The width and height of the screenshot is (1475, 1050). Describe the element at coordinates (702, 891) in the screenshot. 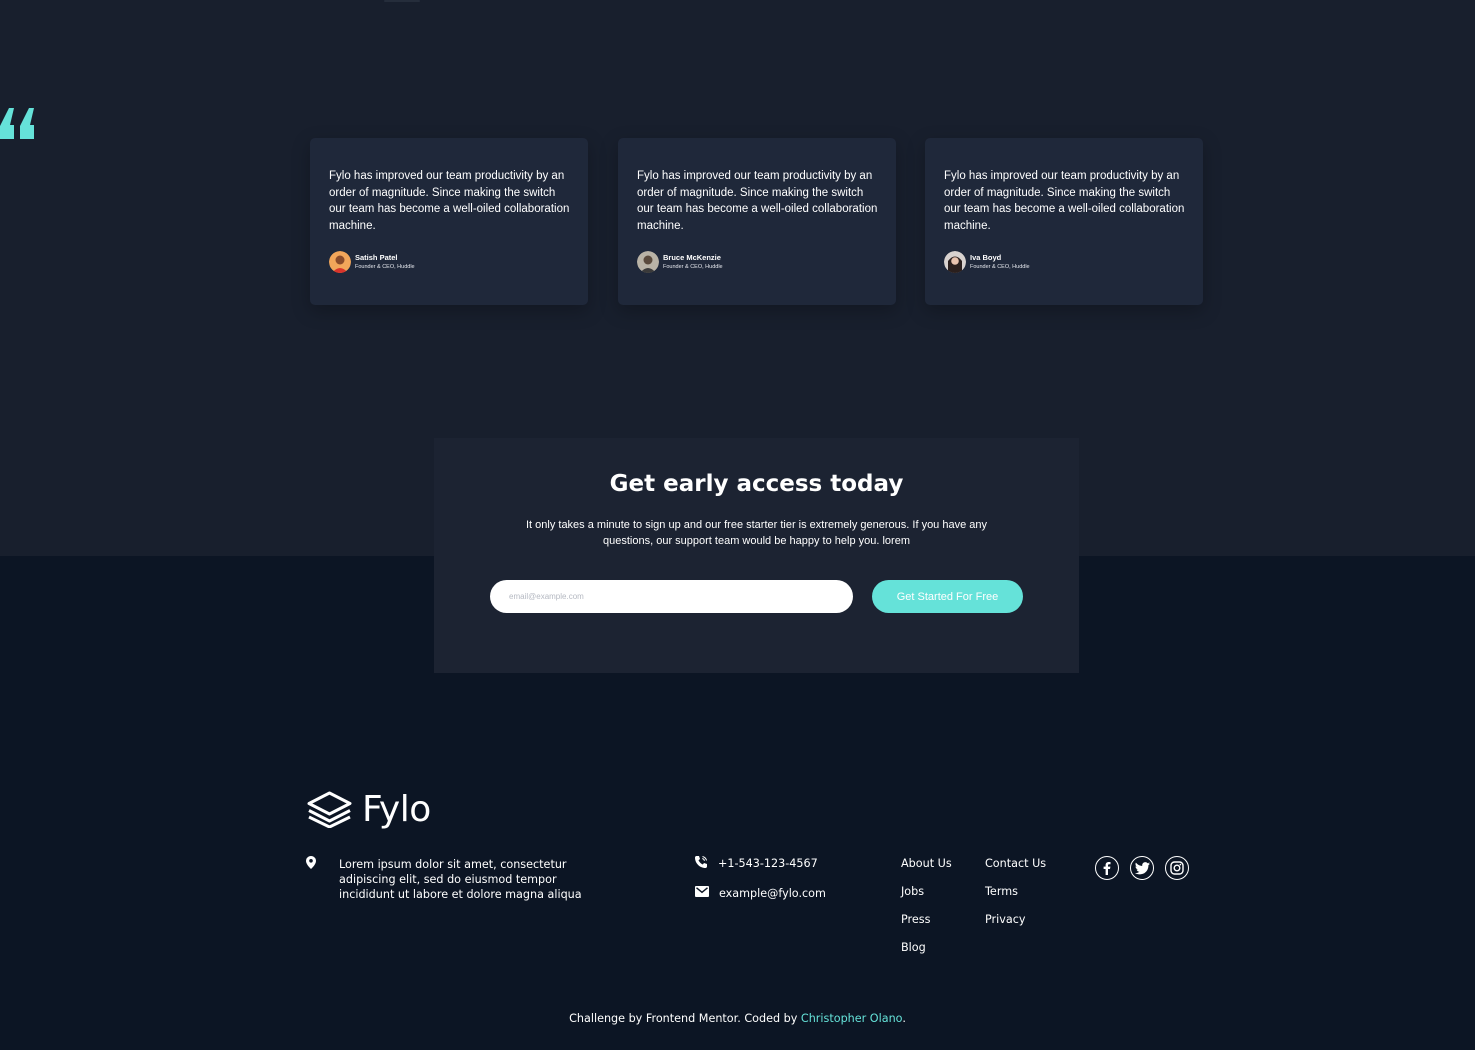

I see `mail-icon` at that location.